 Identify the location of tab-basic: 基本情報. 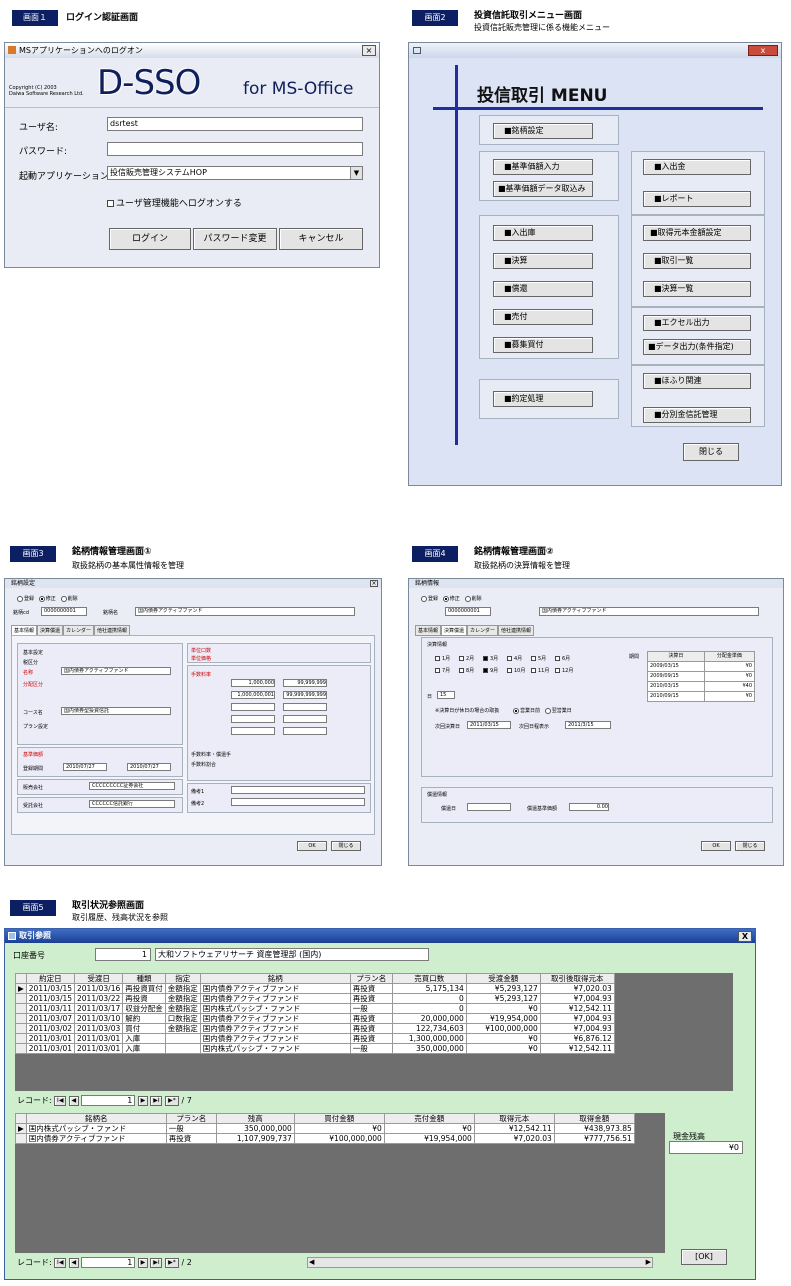
(428, 630).